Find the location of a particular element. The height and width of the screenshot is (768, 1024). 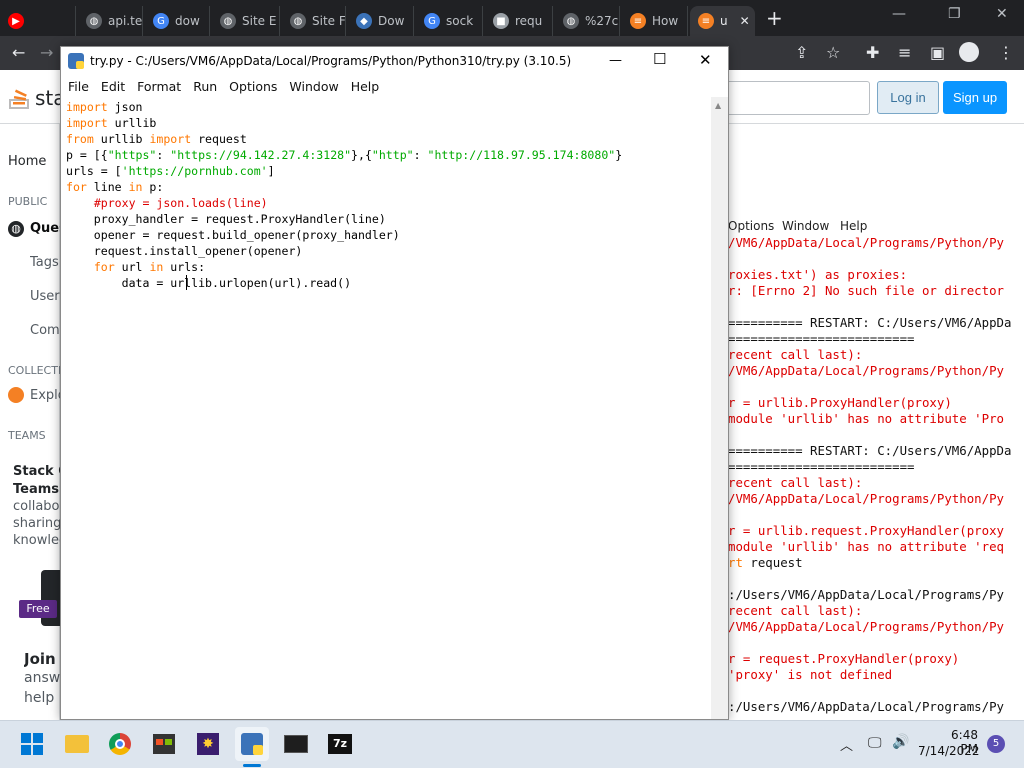

browser-tab-label: api.te is located at coordinates (125, 21).